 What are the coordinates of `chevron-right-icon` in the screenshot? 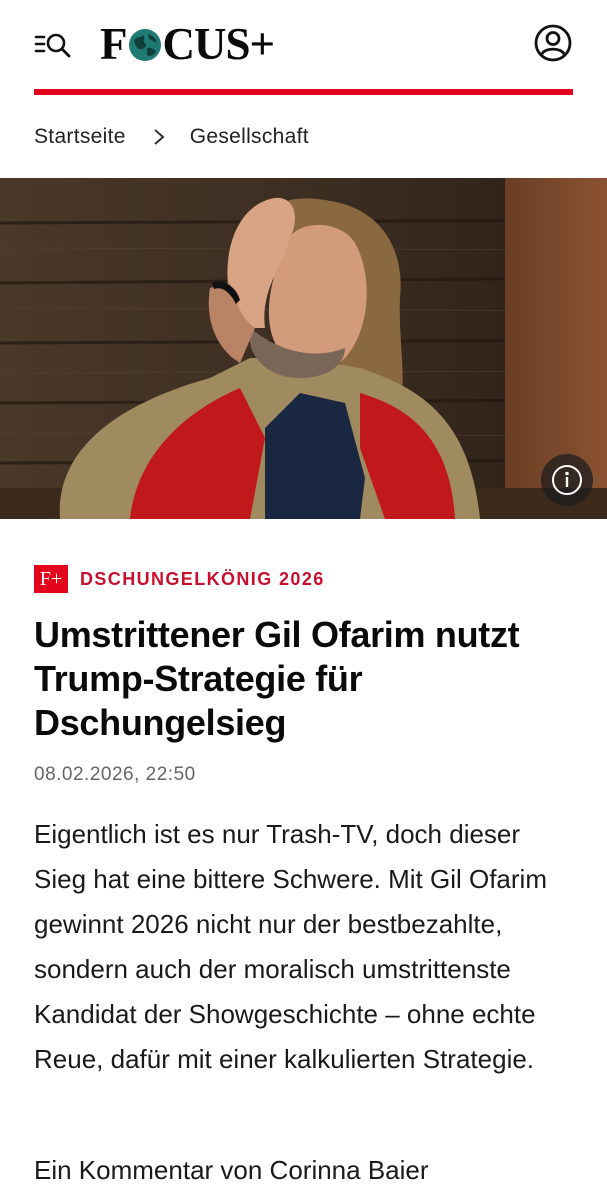 It's located at (159, 136).